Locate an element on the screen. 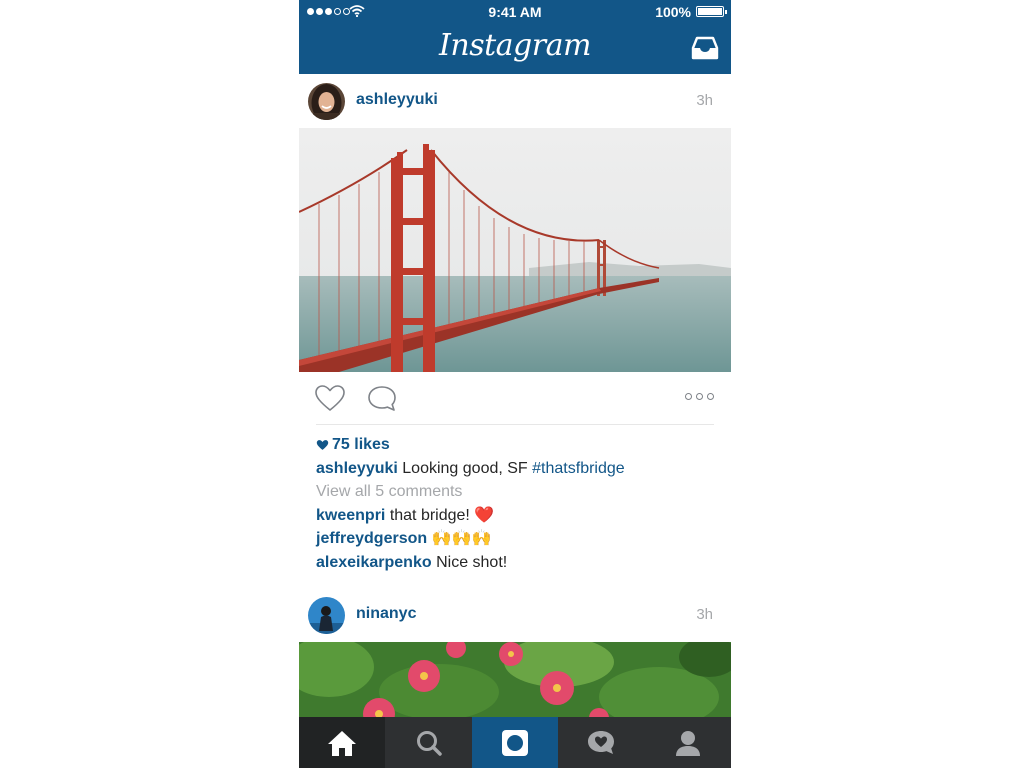  comment-username: kweenpri is located at coordinates (350, 515).